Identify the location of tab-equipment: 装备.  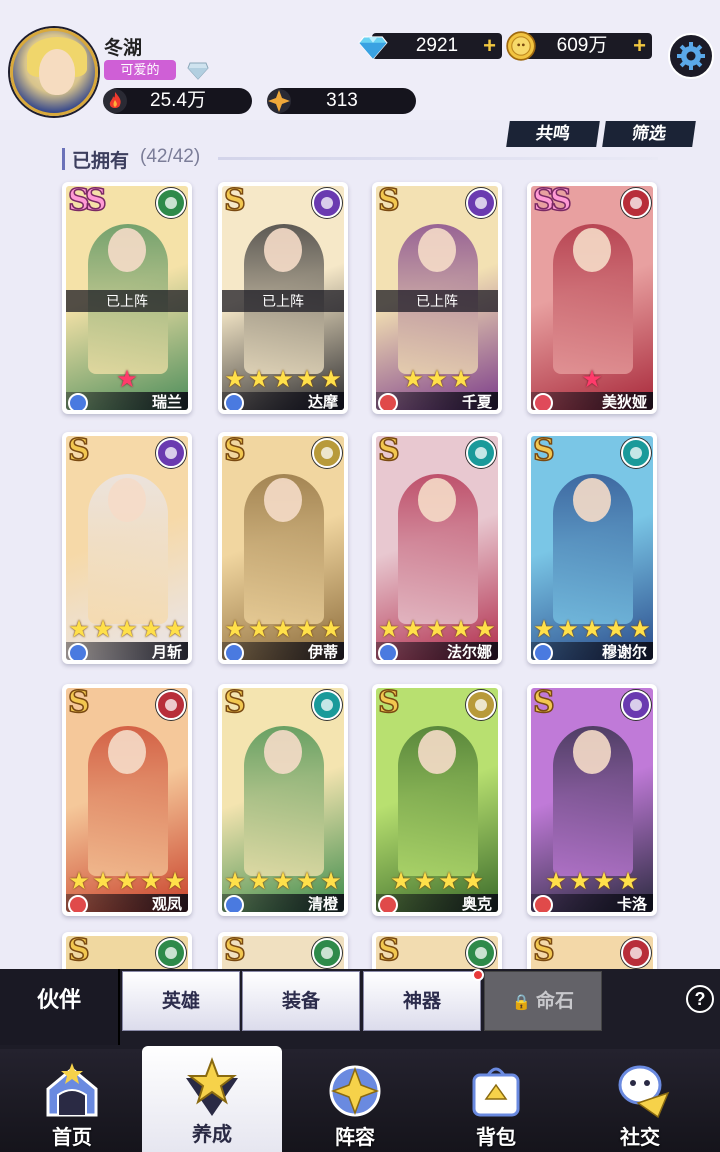
(301, 1001).